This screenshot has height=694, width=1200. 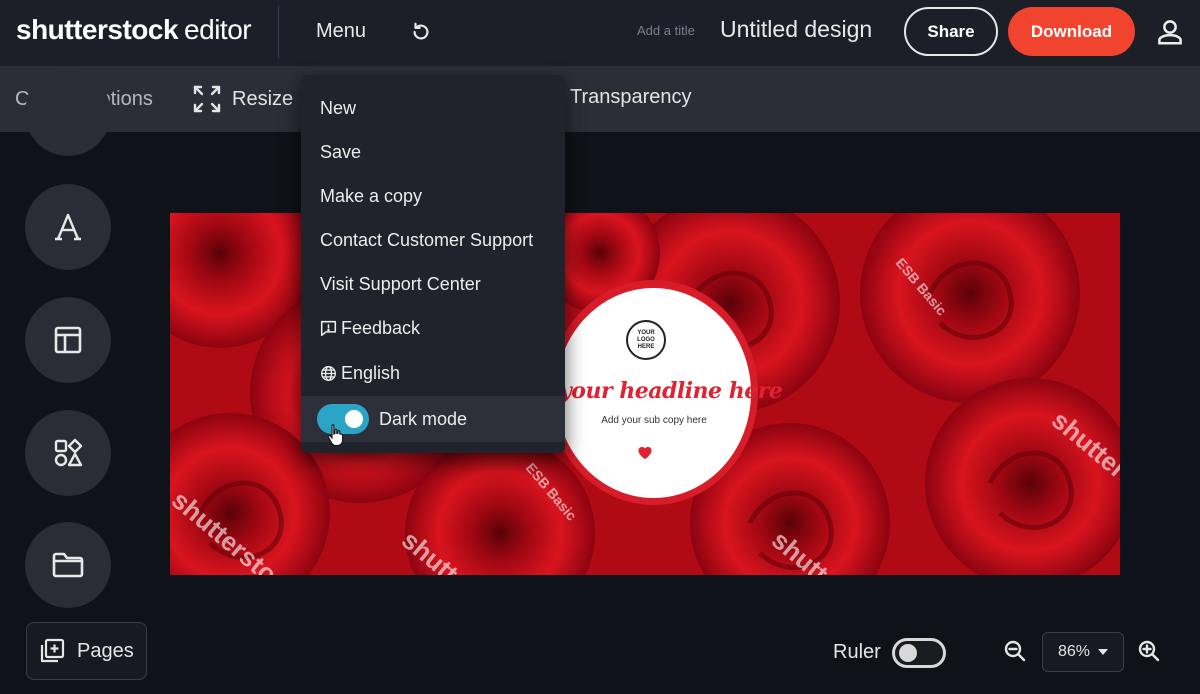 What do you see at coordinates (207, 99) in the screenshot?
I see `resize-icon` at bounding box center [207, 99].